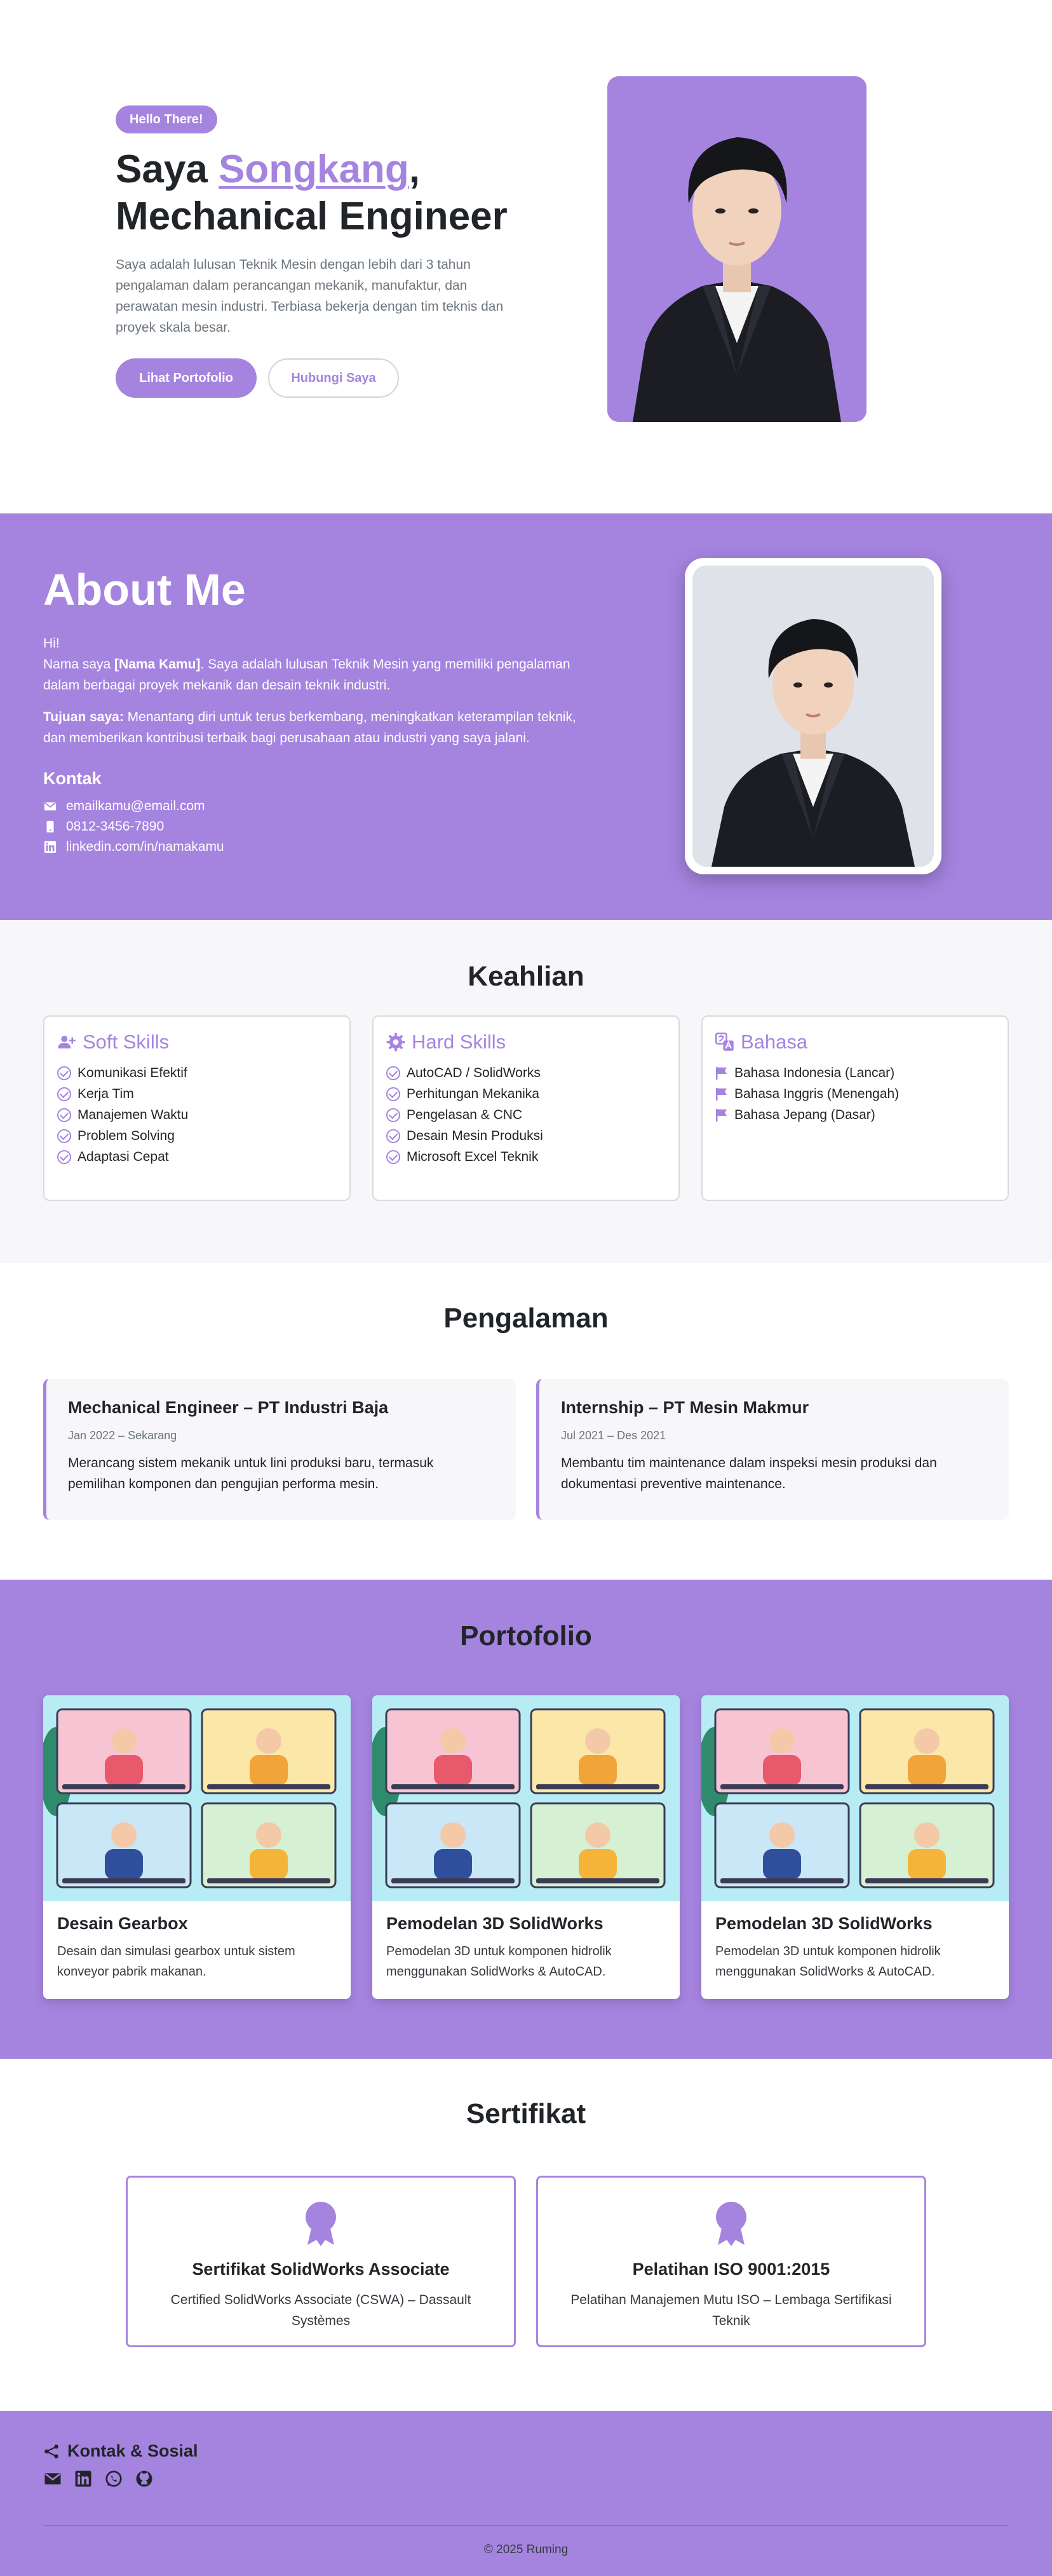 This screenshot has height=2576, width=1052. What do you see at coordinates (526, 1042) in the screenshot?
I see `hard-skills-heading: Hard Skills` at bounding box center [526, 1042].